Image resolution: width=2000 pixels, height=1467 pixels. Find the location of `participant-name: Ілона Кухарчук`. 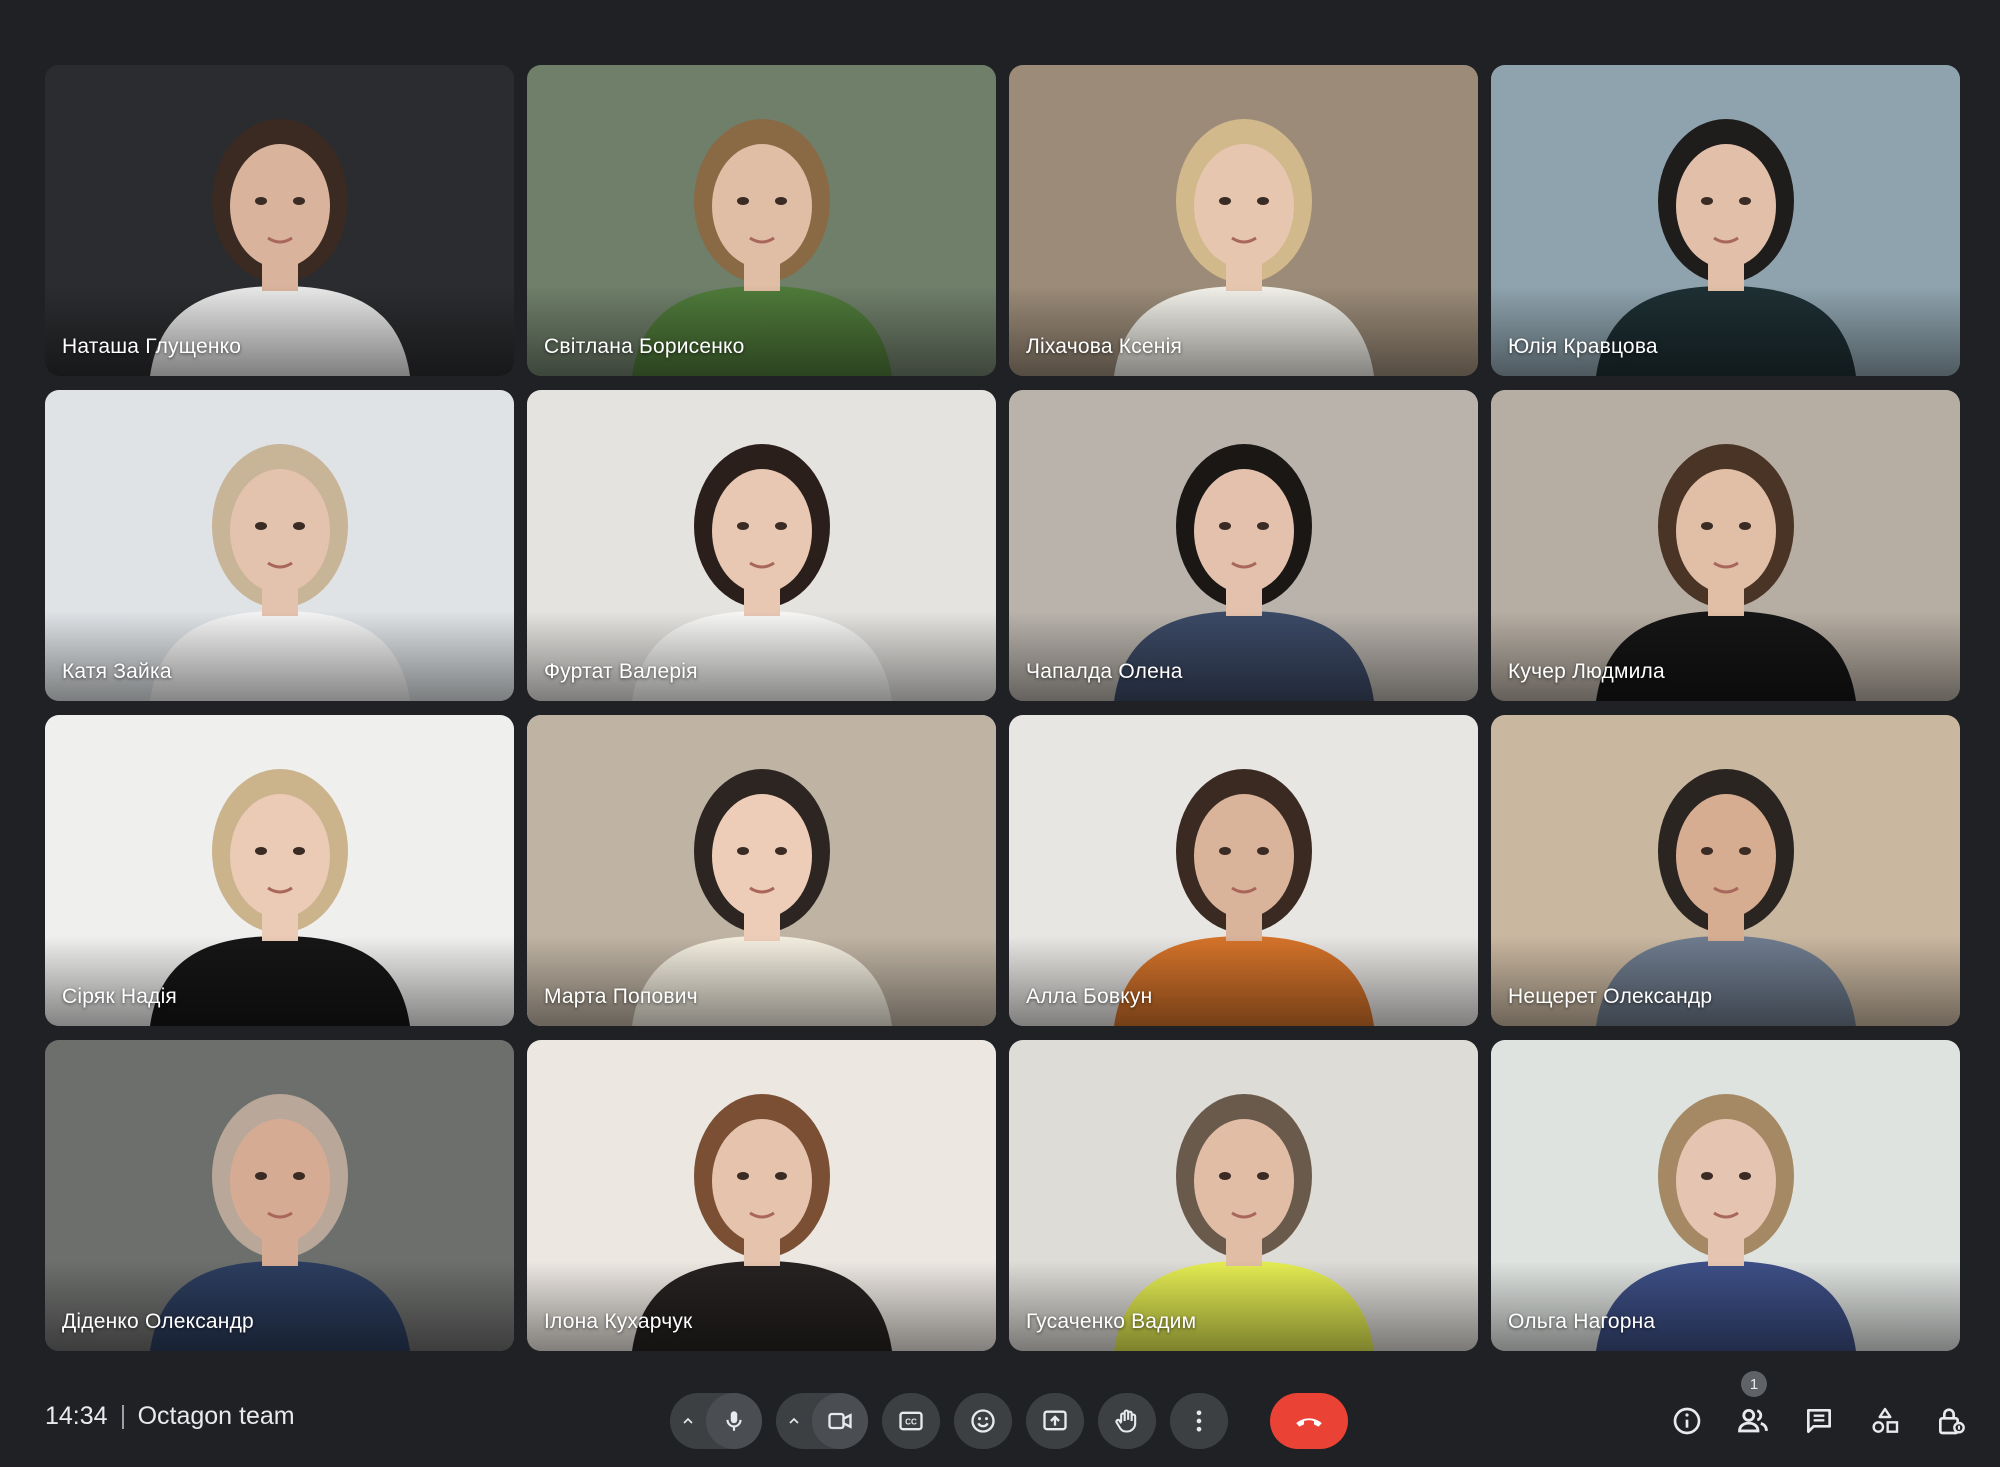

participant-name: Ілона Кухарчук is located at coordinates (618, 1321).